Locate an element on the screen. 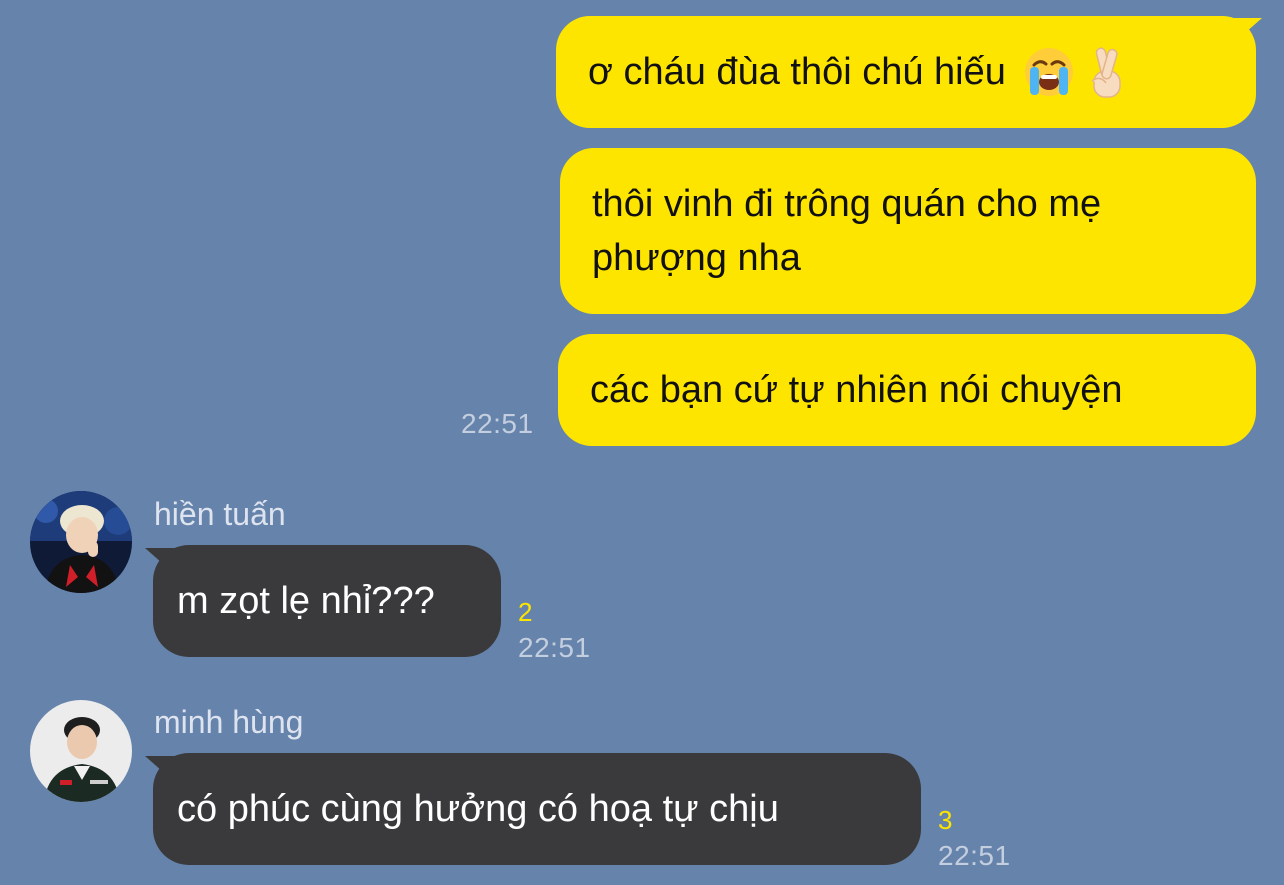 This screenshot has width=1284, height=885. unread-count: 3 is located at coordinates (945, 820).